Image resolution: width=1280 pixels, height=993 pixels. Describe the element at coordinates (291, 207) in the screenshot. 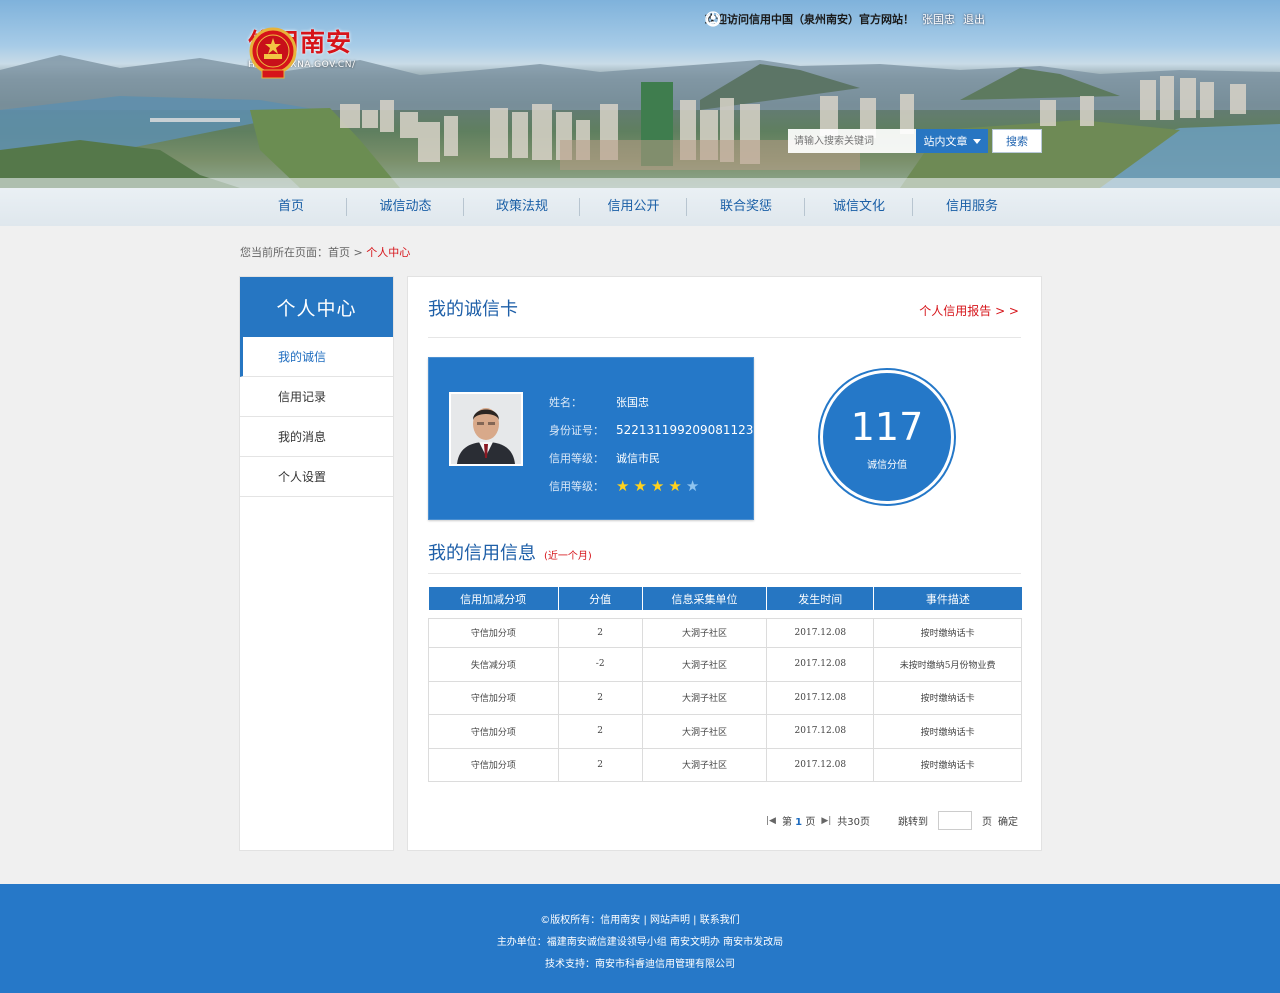

I see `nav-item-home: 首页` at that location.